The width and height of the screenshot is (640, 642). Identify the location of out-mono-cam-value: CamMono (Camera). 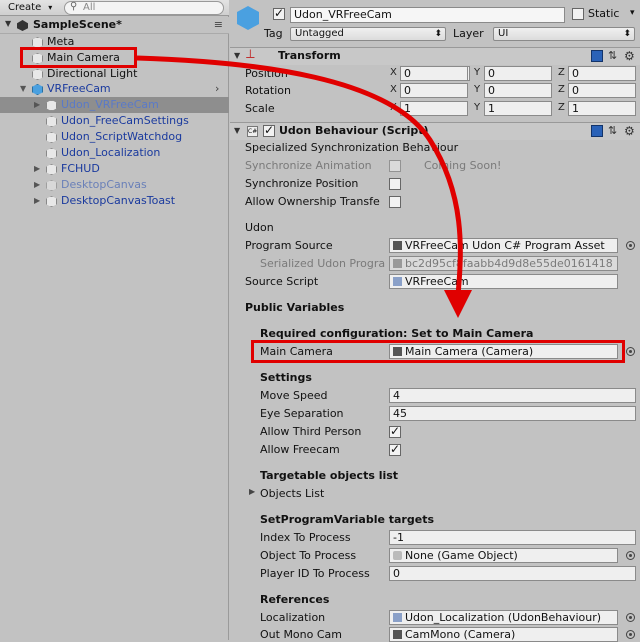
(460, 634).